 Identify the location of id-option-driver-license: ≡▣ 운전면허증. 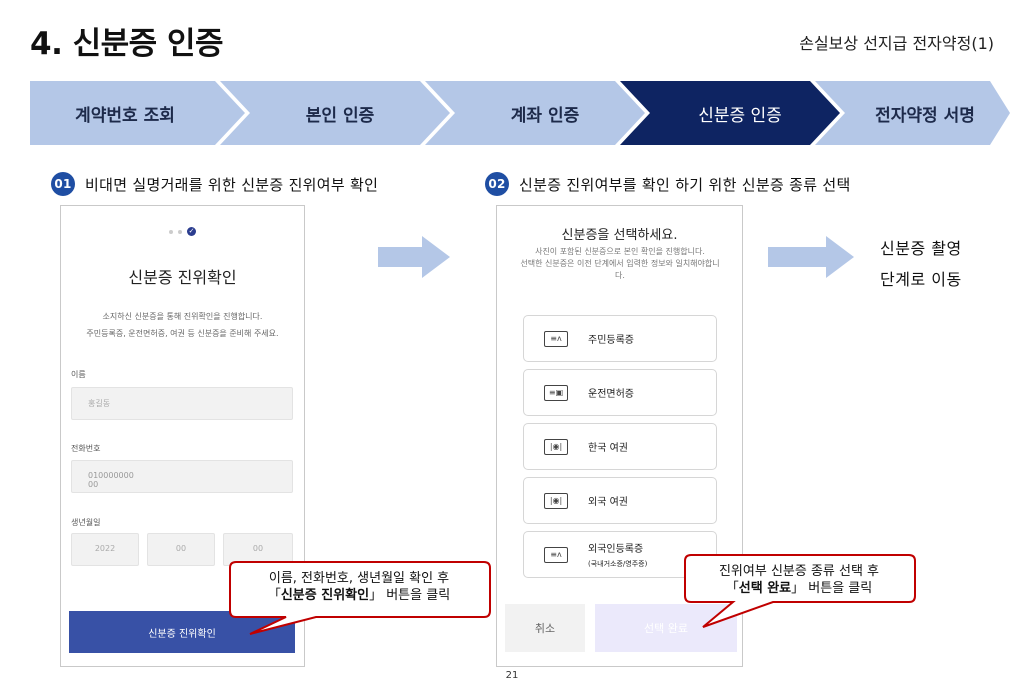
(620, 392).